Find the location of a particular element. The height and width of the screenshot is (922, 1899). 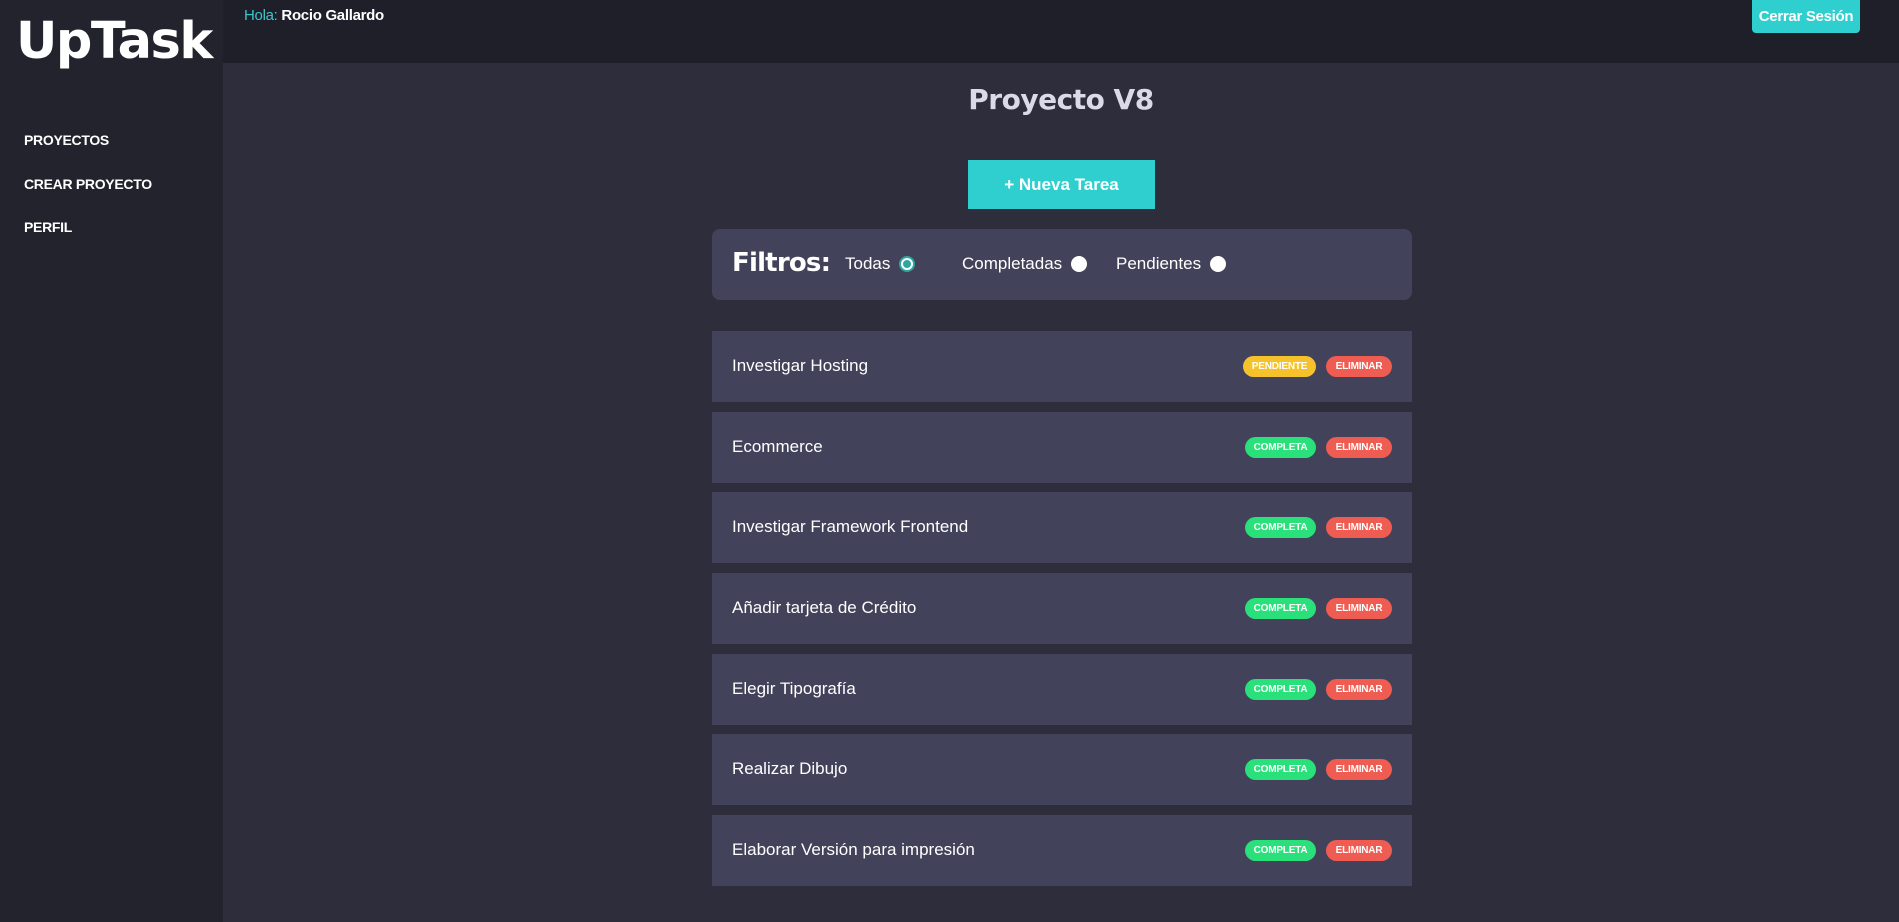

new-task-button: + Nueva Tarea is located at coordinates (1061, 184).